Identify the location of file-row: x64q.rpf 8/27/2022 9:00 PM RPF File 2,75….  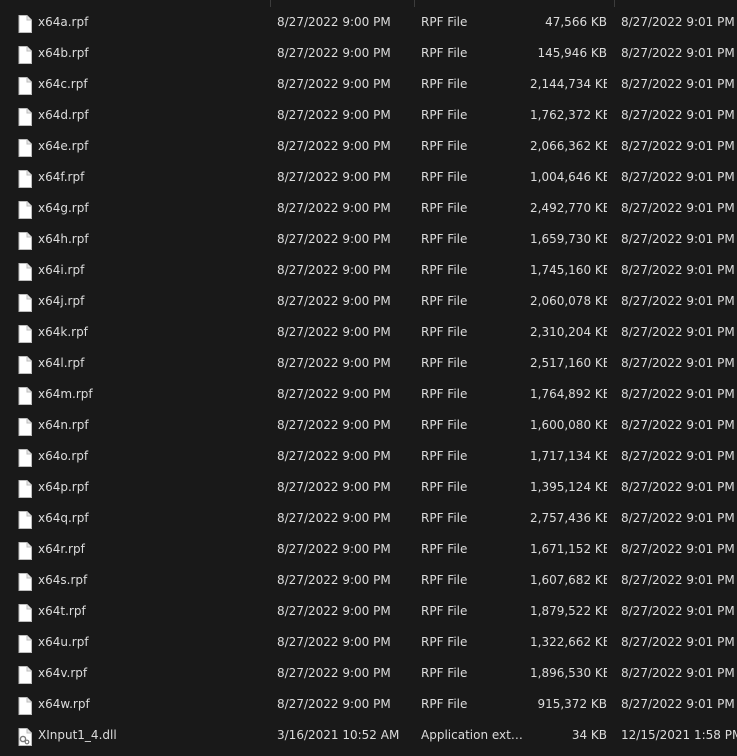
(368, 518).